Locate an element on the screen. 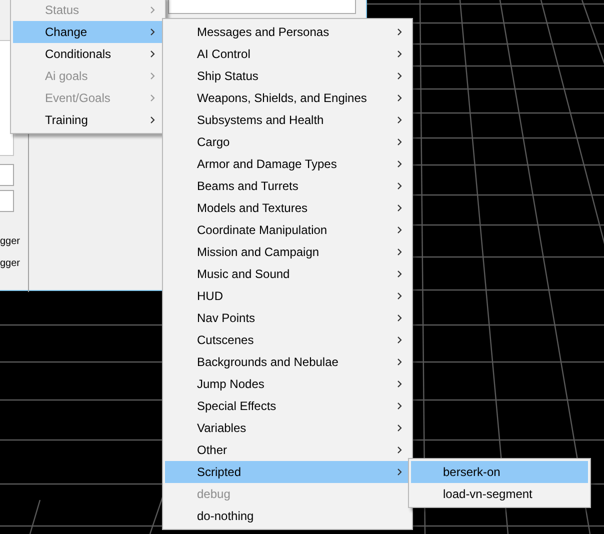 The width and height of the screenshot is (604, 534). menu-item: Beams and Turrets is located at coordinates (287, 186).